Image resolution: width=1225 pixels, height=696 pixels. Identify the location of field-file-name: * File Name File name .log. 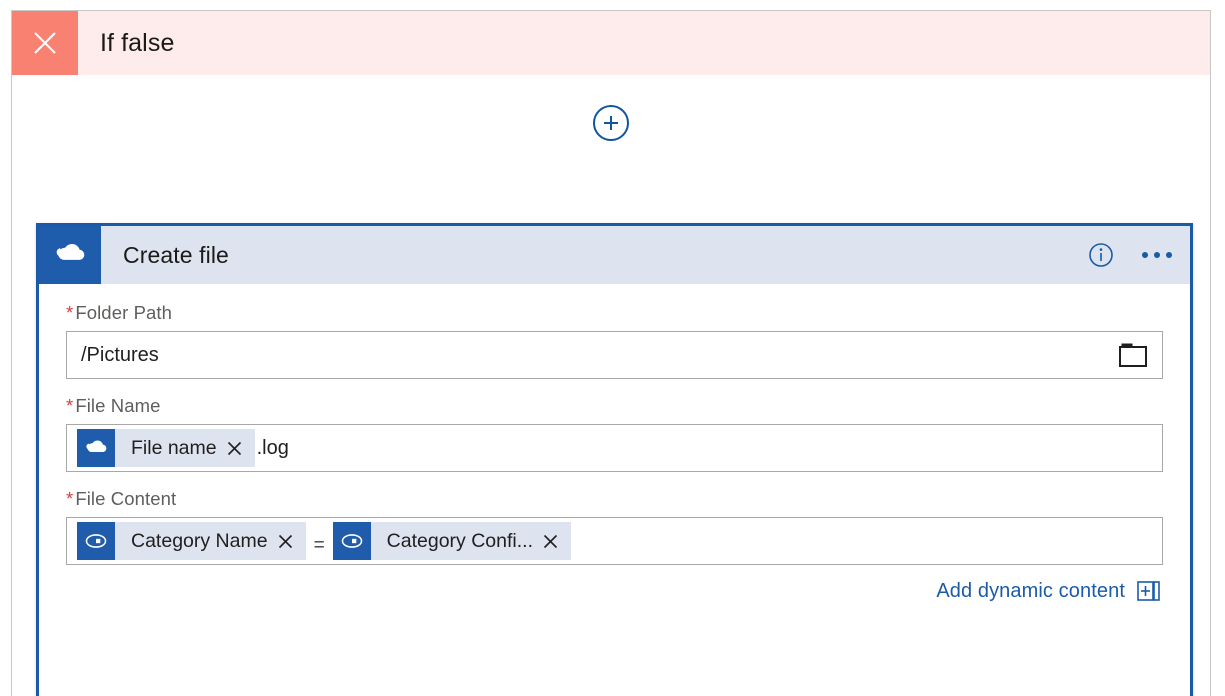
(614, 433).